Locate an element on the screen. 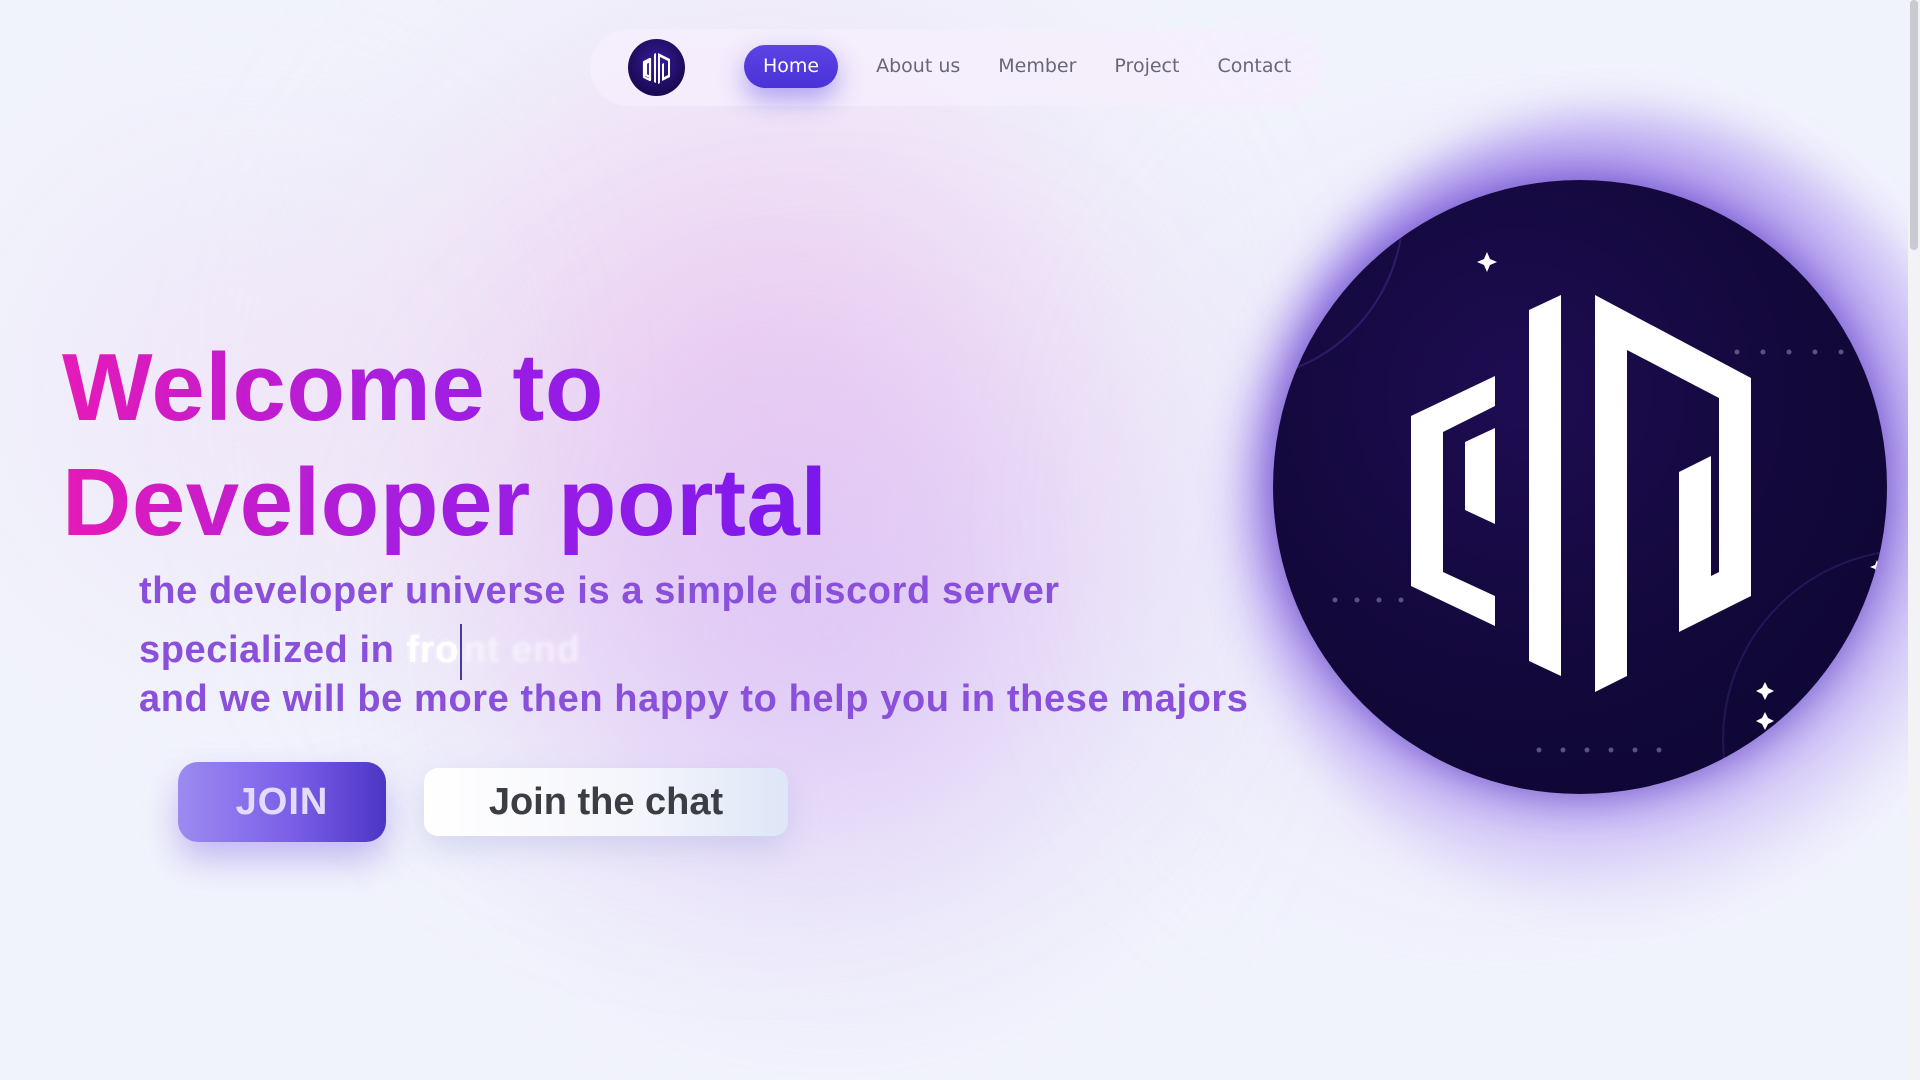  subtitle-prefix: specialized in is located at coordinates (267, 650).